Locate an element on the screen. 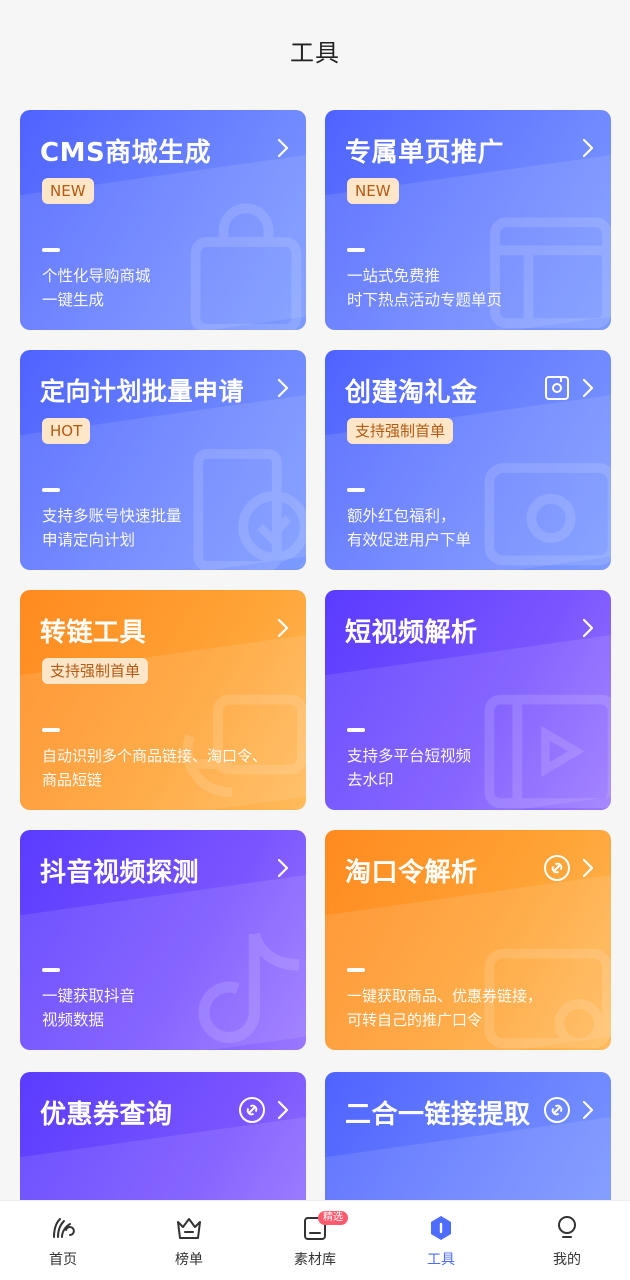  tab-ranking: 榜单 is located at coordinates (189, 1240).